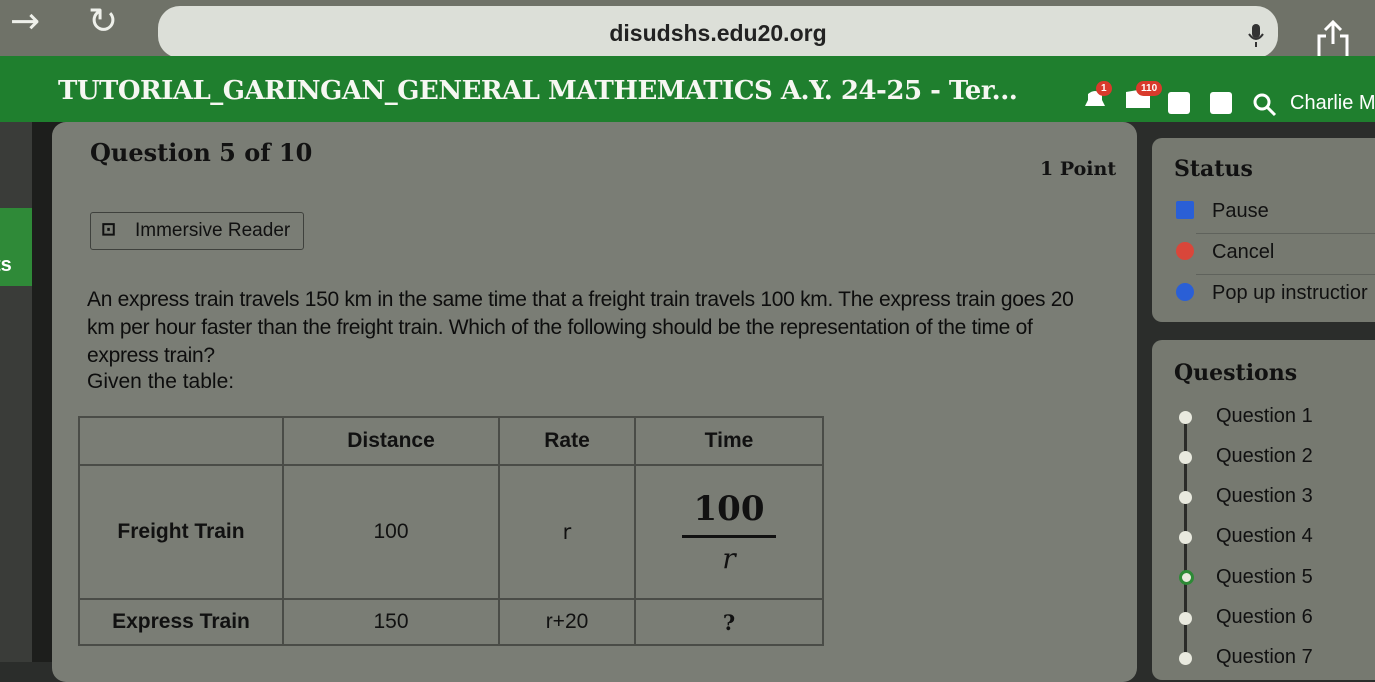 This screenshot has width=1375, height=682. What do you see at coordinates (1186, 577) in the screenshot?
I see `current-question-dot` at bounding box center [1186, 577].